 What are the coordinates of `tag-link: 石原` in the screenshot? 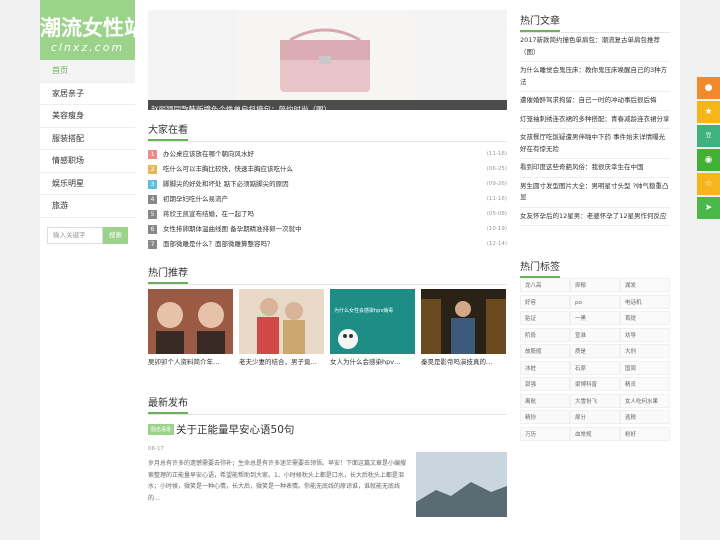 It's located at (595, 367).